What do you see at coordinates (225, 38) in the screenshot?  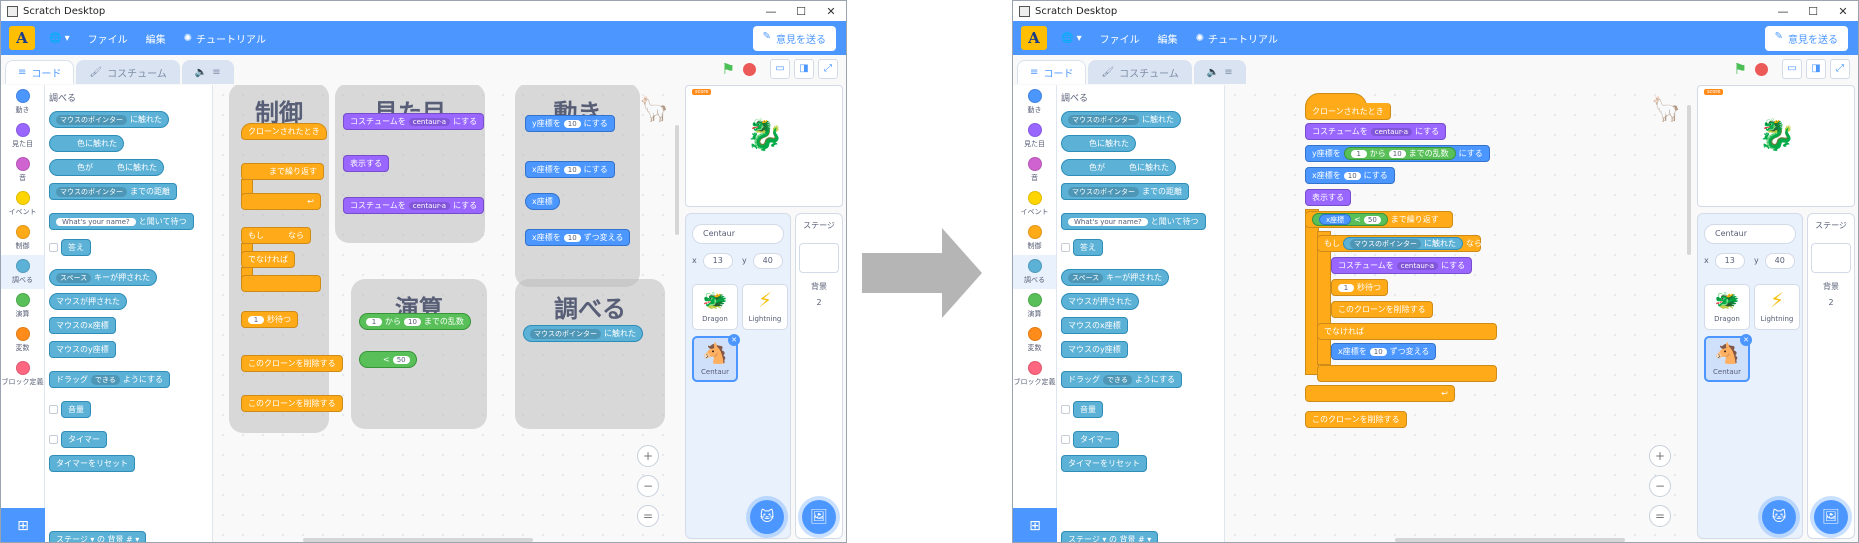 I see `tutorial-menu: ✺ チュートリアル` at bounding box center [225, 38].